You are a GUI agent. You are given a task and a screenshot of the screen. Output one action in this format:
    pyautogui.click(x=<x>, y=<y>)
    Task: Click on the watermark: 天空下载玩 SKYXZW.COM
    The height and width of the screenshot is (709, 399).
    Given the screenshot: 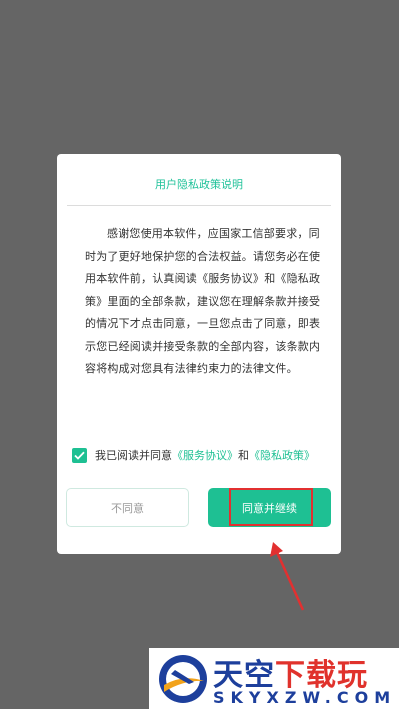 What is the action you would take?
    pyautogui.click(x=274, y=678)
    